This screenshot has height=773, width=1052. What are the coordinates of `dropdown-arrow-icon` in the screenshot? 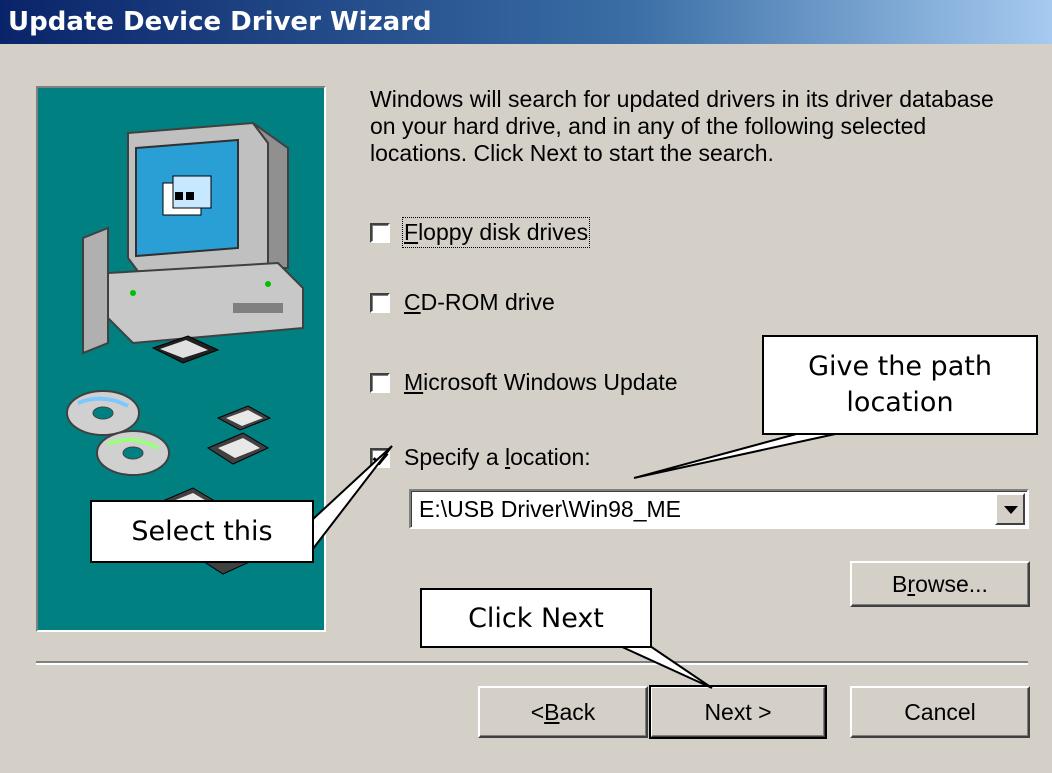 It's located at (1010, 509).